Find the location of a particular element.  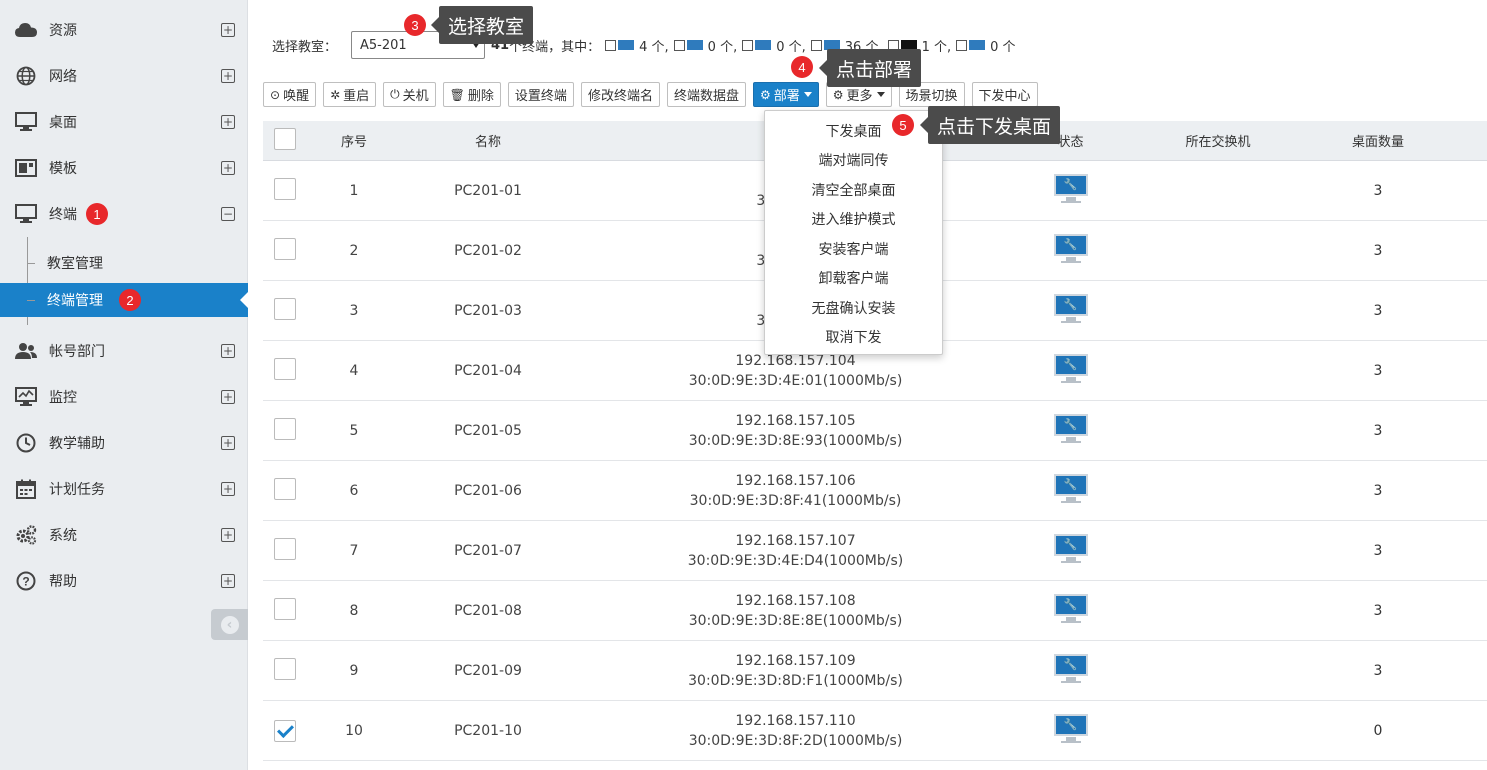

chart-monitor-icon is located at coordinates (26, 397).